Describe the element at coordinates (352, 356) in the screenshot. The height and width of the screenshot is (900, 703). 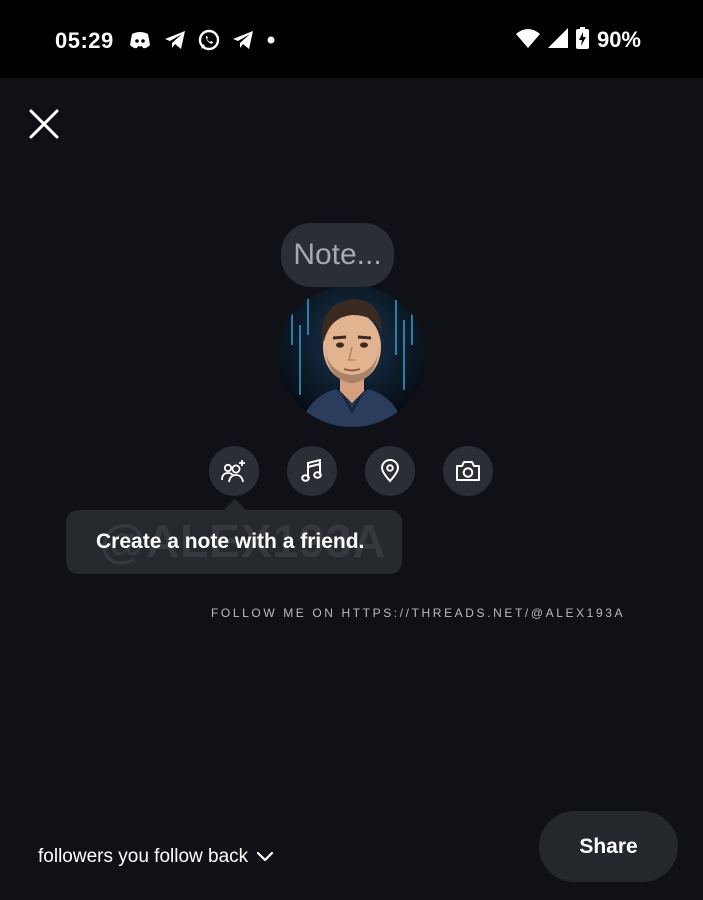
I see `avatar` at that location.